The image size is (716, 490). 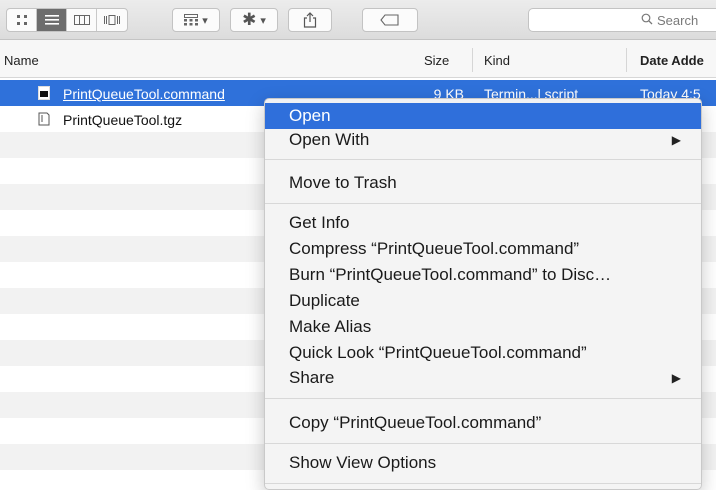 I want to click on menu-item-copy: Copy “PrintQueueTool.command”, so click(x=483, y=423).